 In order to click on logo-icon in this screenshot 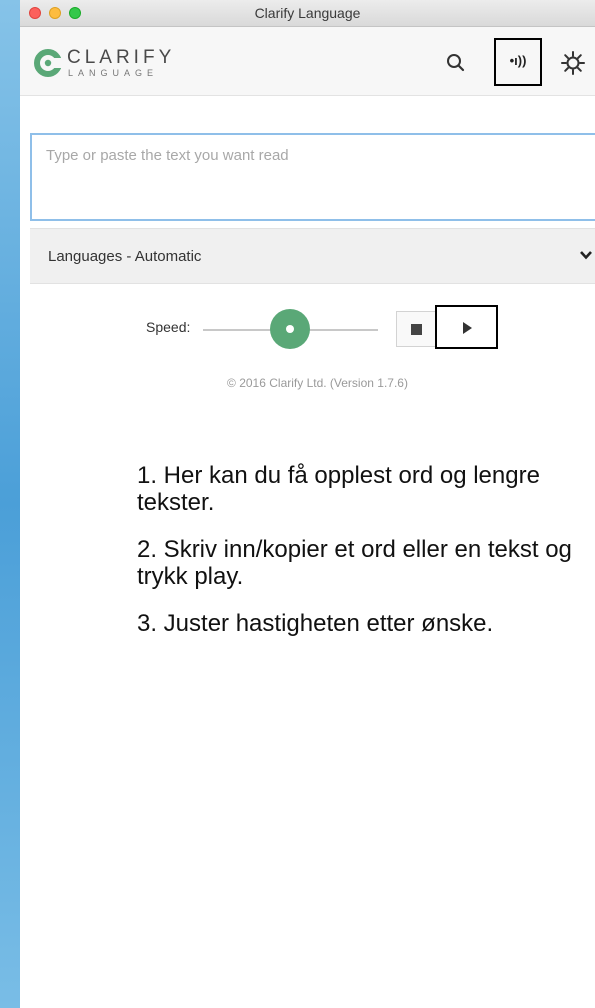, I will do `click(48, 63)`.